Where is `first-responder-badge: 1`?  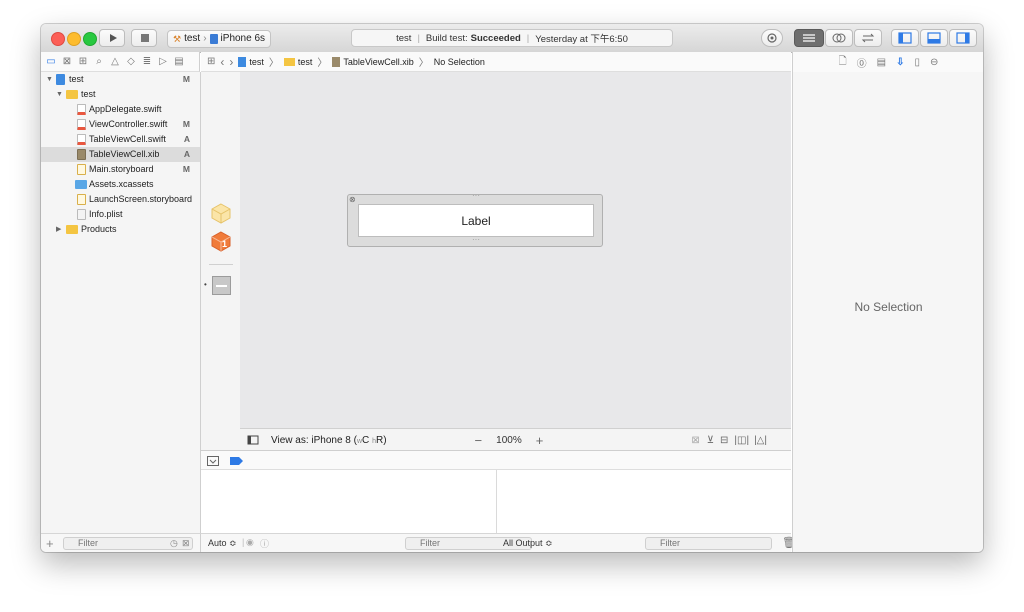
first-responder-badge: 1 is located at coordinates (225, 244).